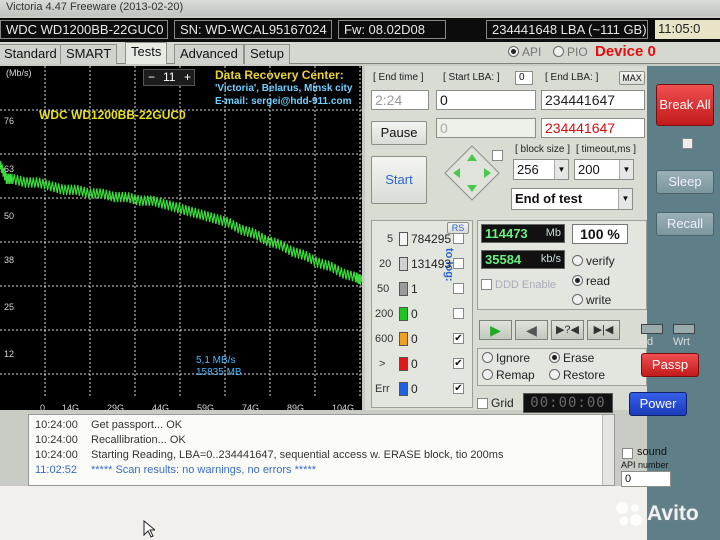 The width and height of the screenshot is (720, 540). What do you see at coordinates (646, 479) in the screenshot?
I see `api-number-field: 0` at bounding box center [646, 479].